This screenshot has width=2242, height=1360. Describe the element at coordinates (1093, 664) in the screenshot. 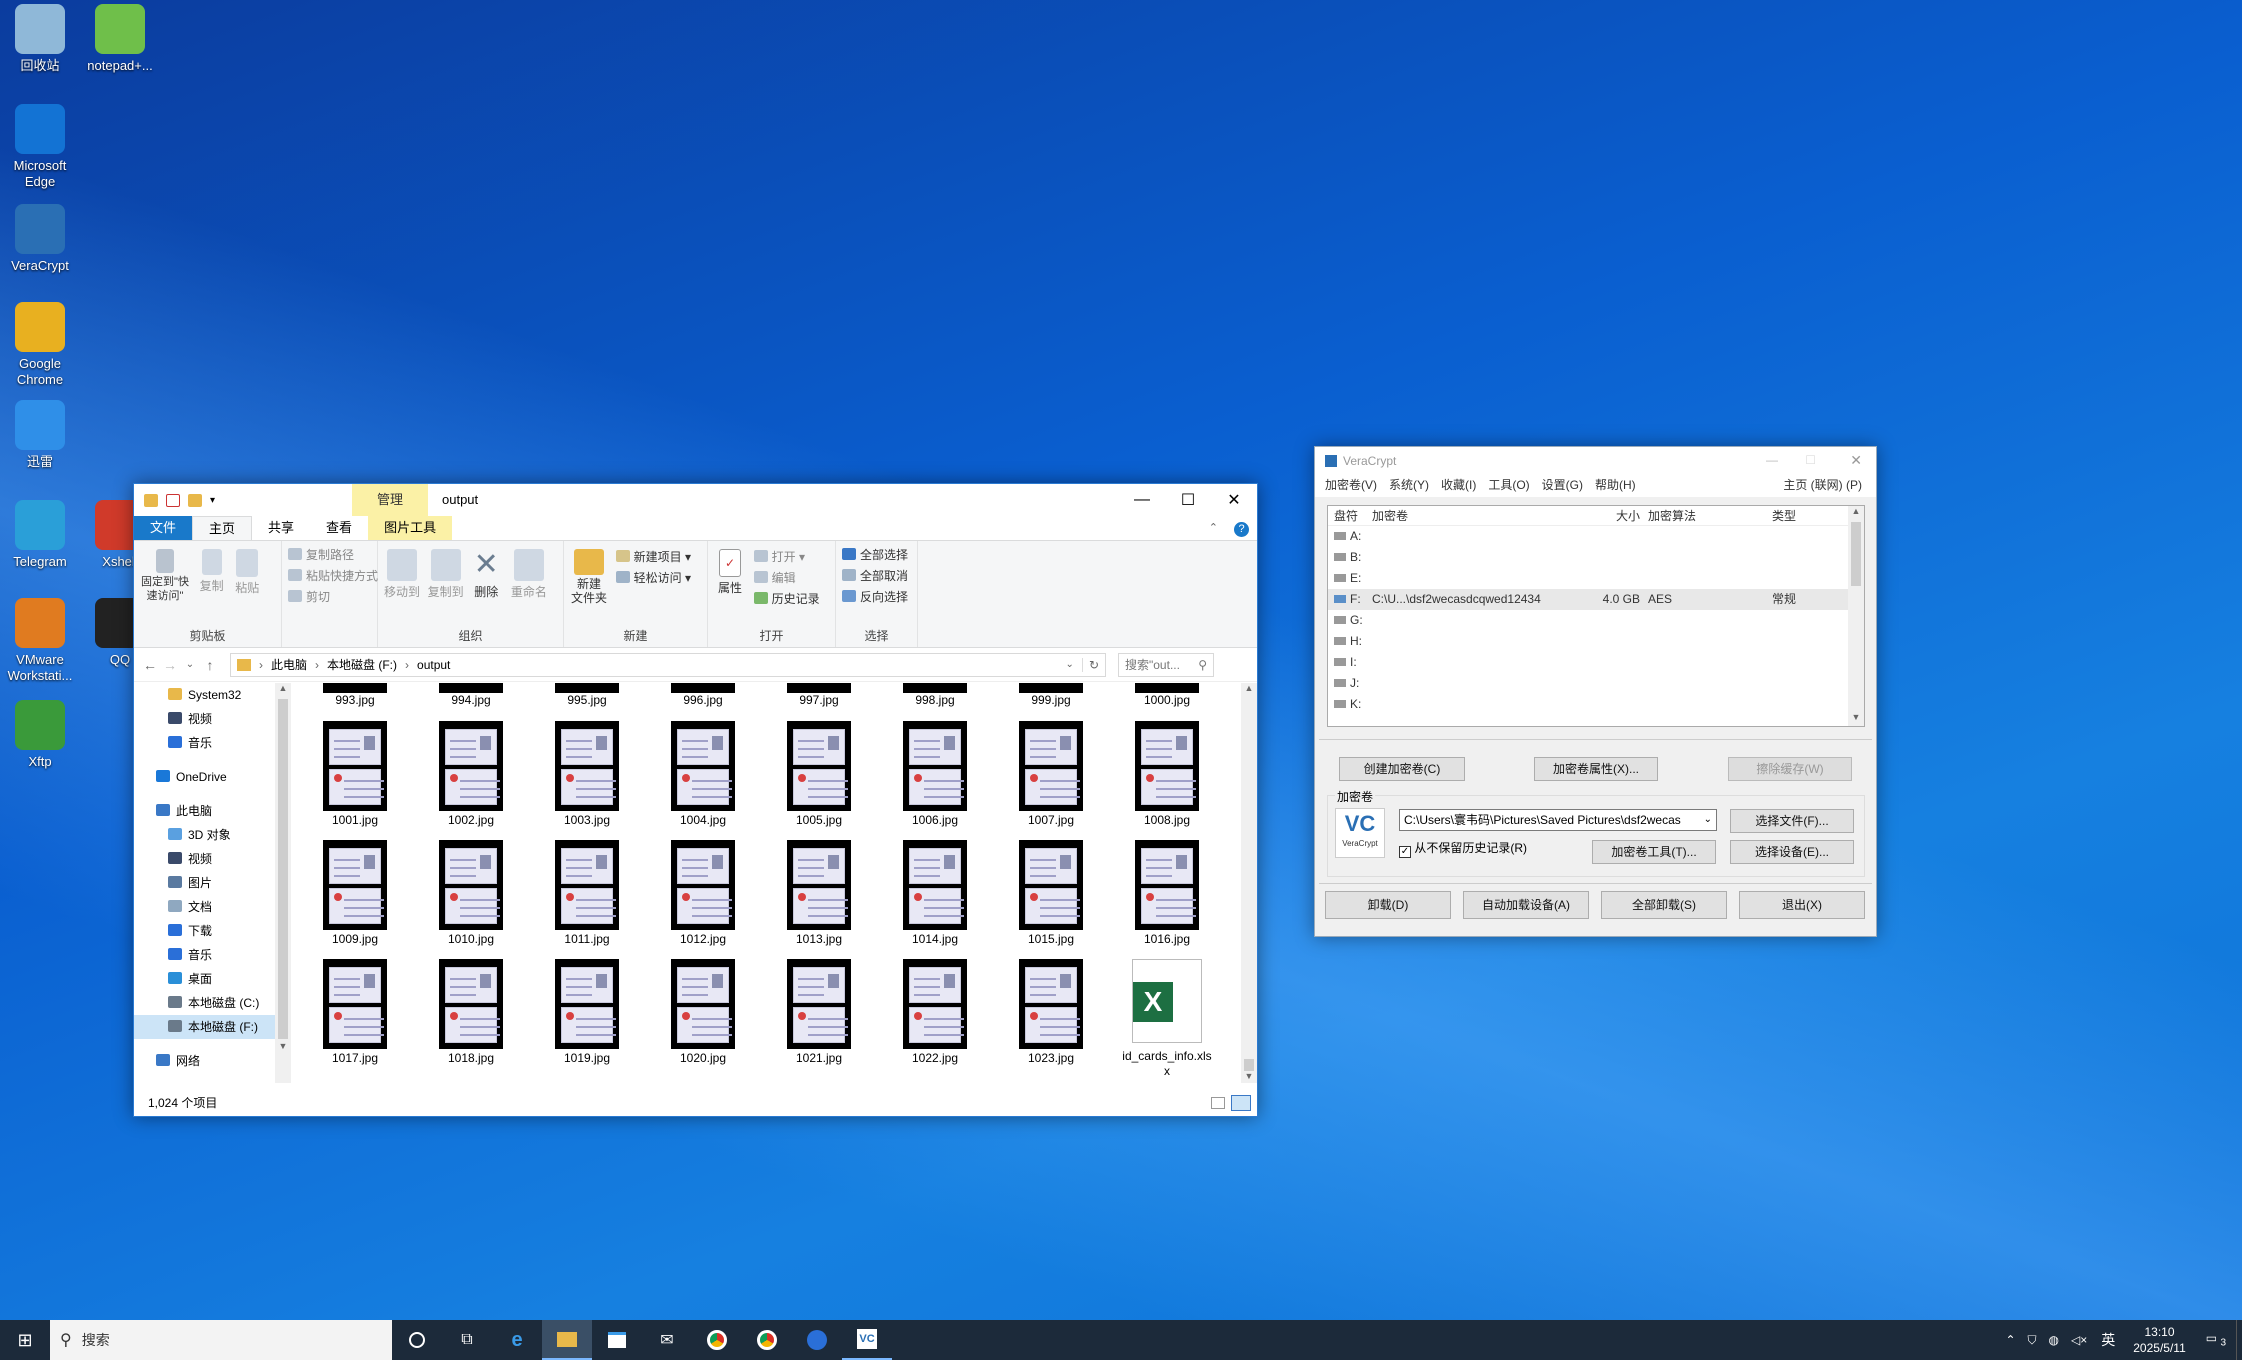

I see `refresh-icon: ↻` at that location.